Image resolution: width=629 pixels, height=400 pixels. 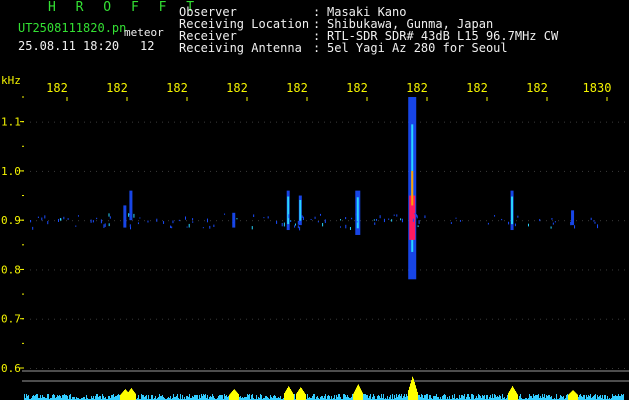 I want to click on echo-trace, so click(x=234, y=220).